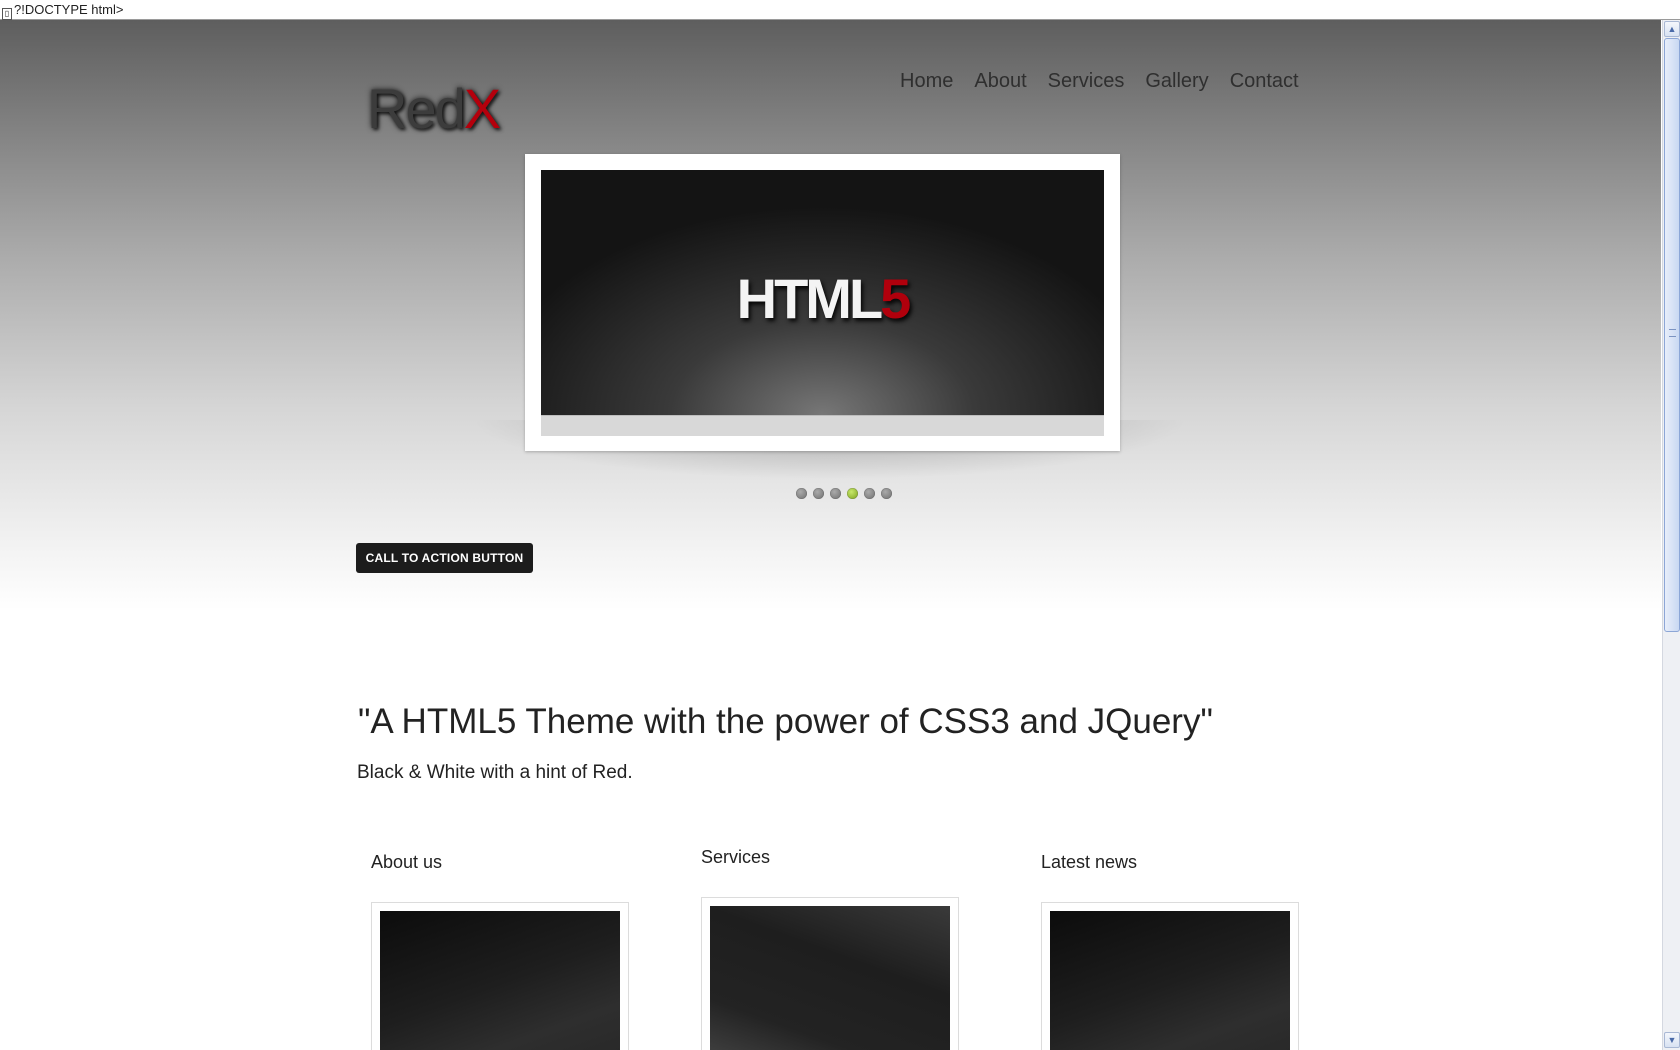 The height and width of the screenshot is (1050, 1680). I want to click on about-us-image, so click(500, 980).